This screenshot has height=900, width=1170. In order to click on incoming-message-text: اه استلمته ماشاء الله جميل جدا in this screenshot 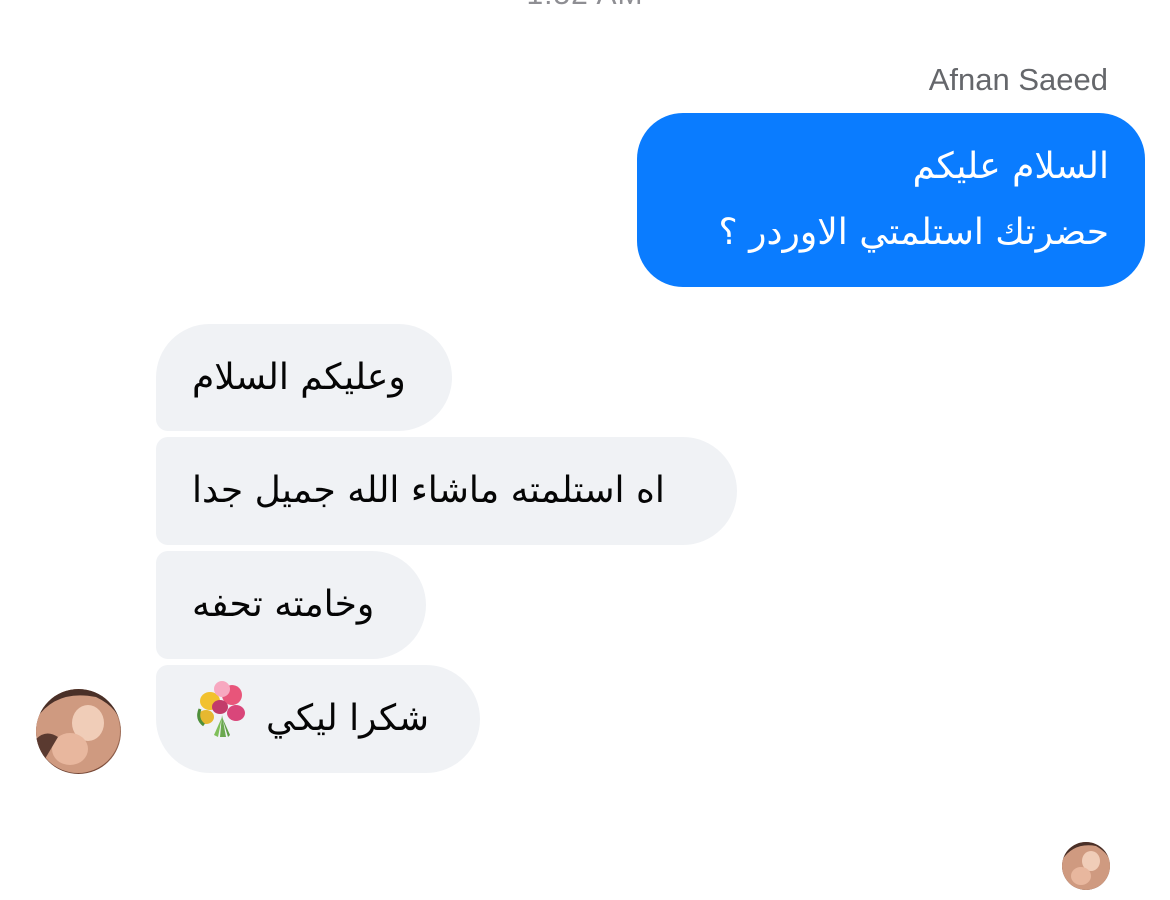, I will do `click(428, 490)`.